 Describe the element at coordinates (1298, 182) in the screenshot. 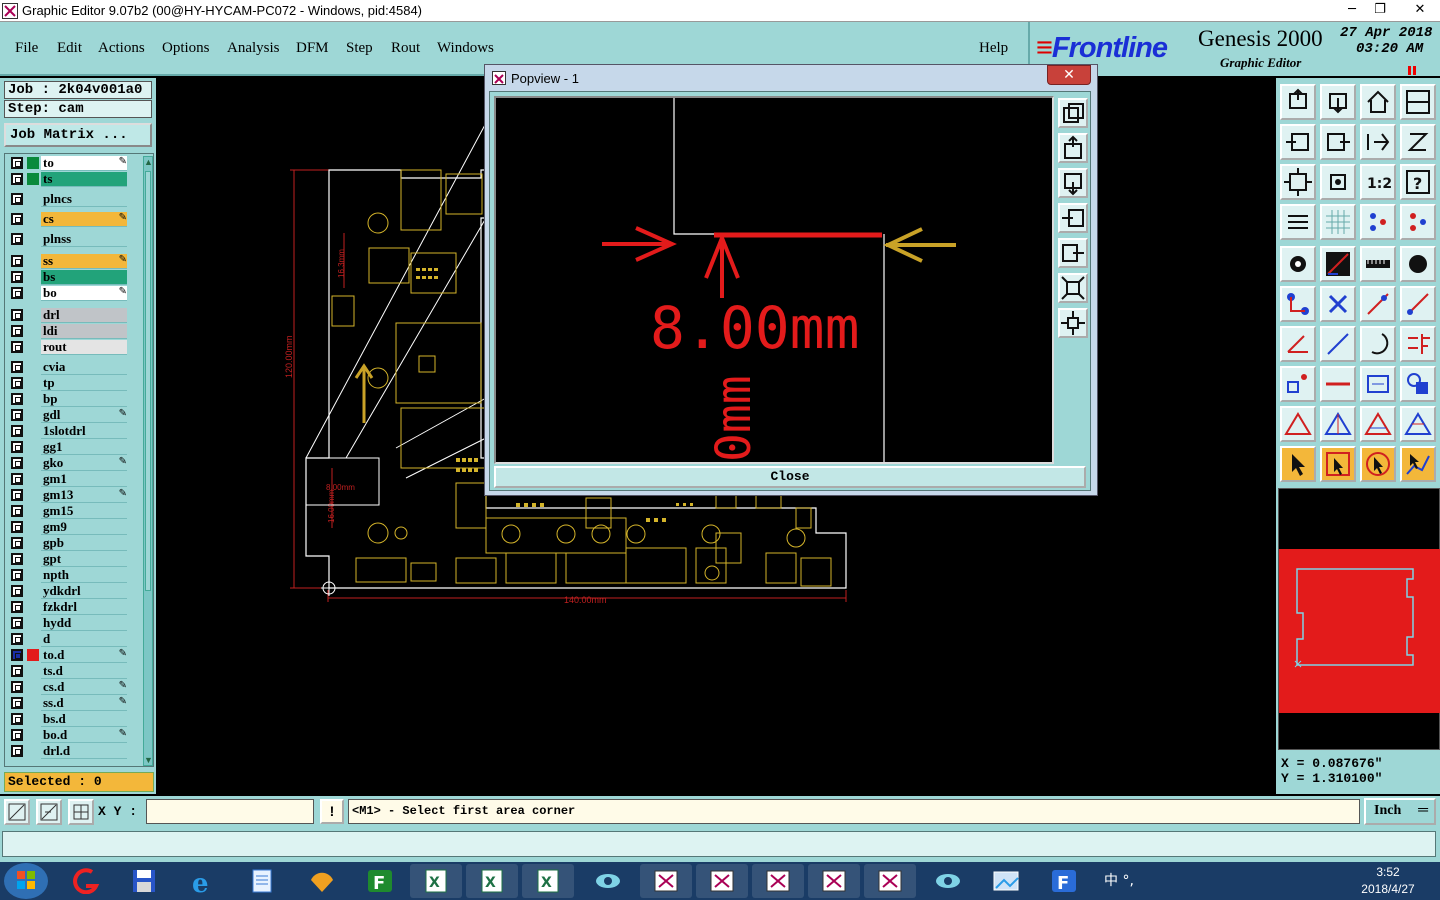

I see `zoom-fit-icon` at that location.